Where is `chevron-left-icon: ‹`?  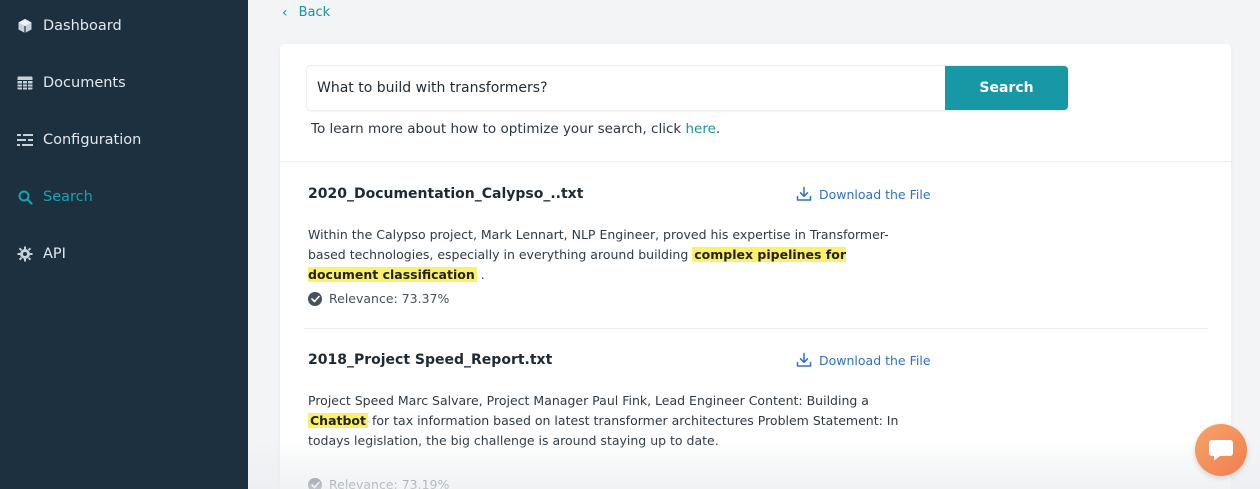 chevron-left-icon: ‹ is located at coordinates (285, 12).